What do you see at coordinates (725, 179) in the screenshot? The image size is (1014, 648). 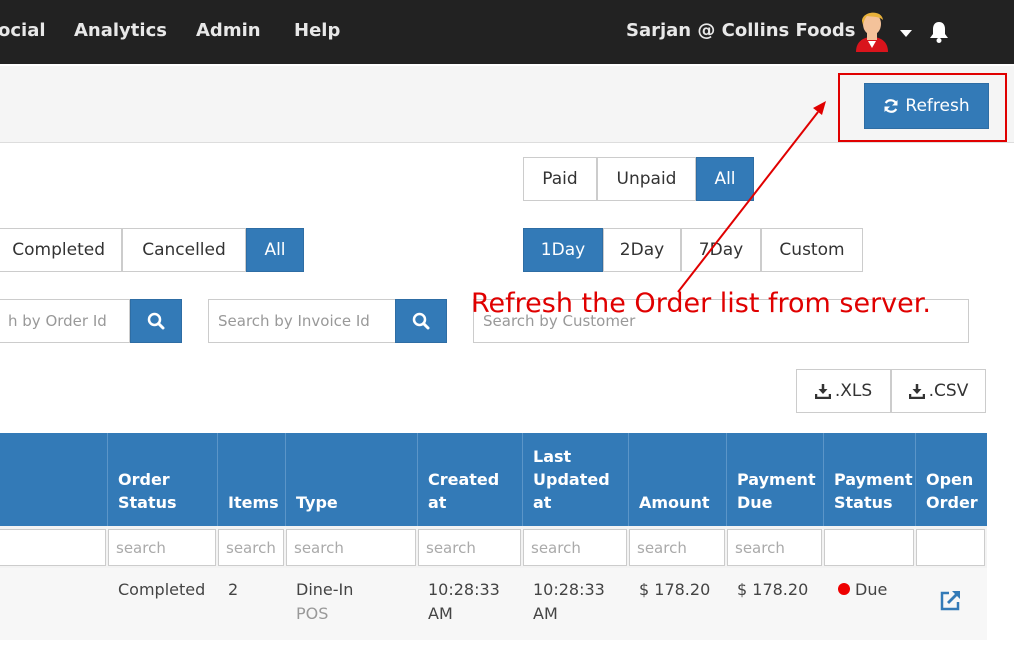 I see `filter-payment-all: All` at bounding box center [725, 179].